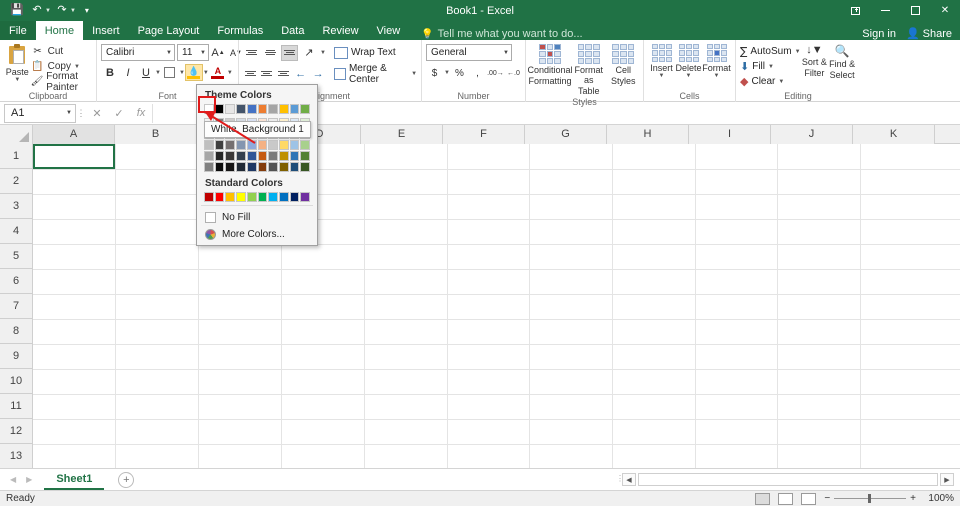  What do you see at coordinates (156, 134) in the screenshot?
I see `column-header-B: B` at bounding box center [156, 134].